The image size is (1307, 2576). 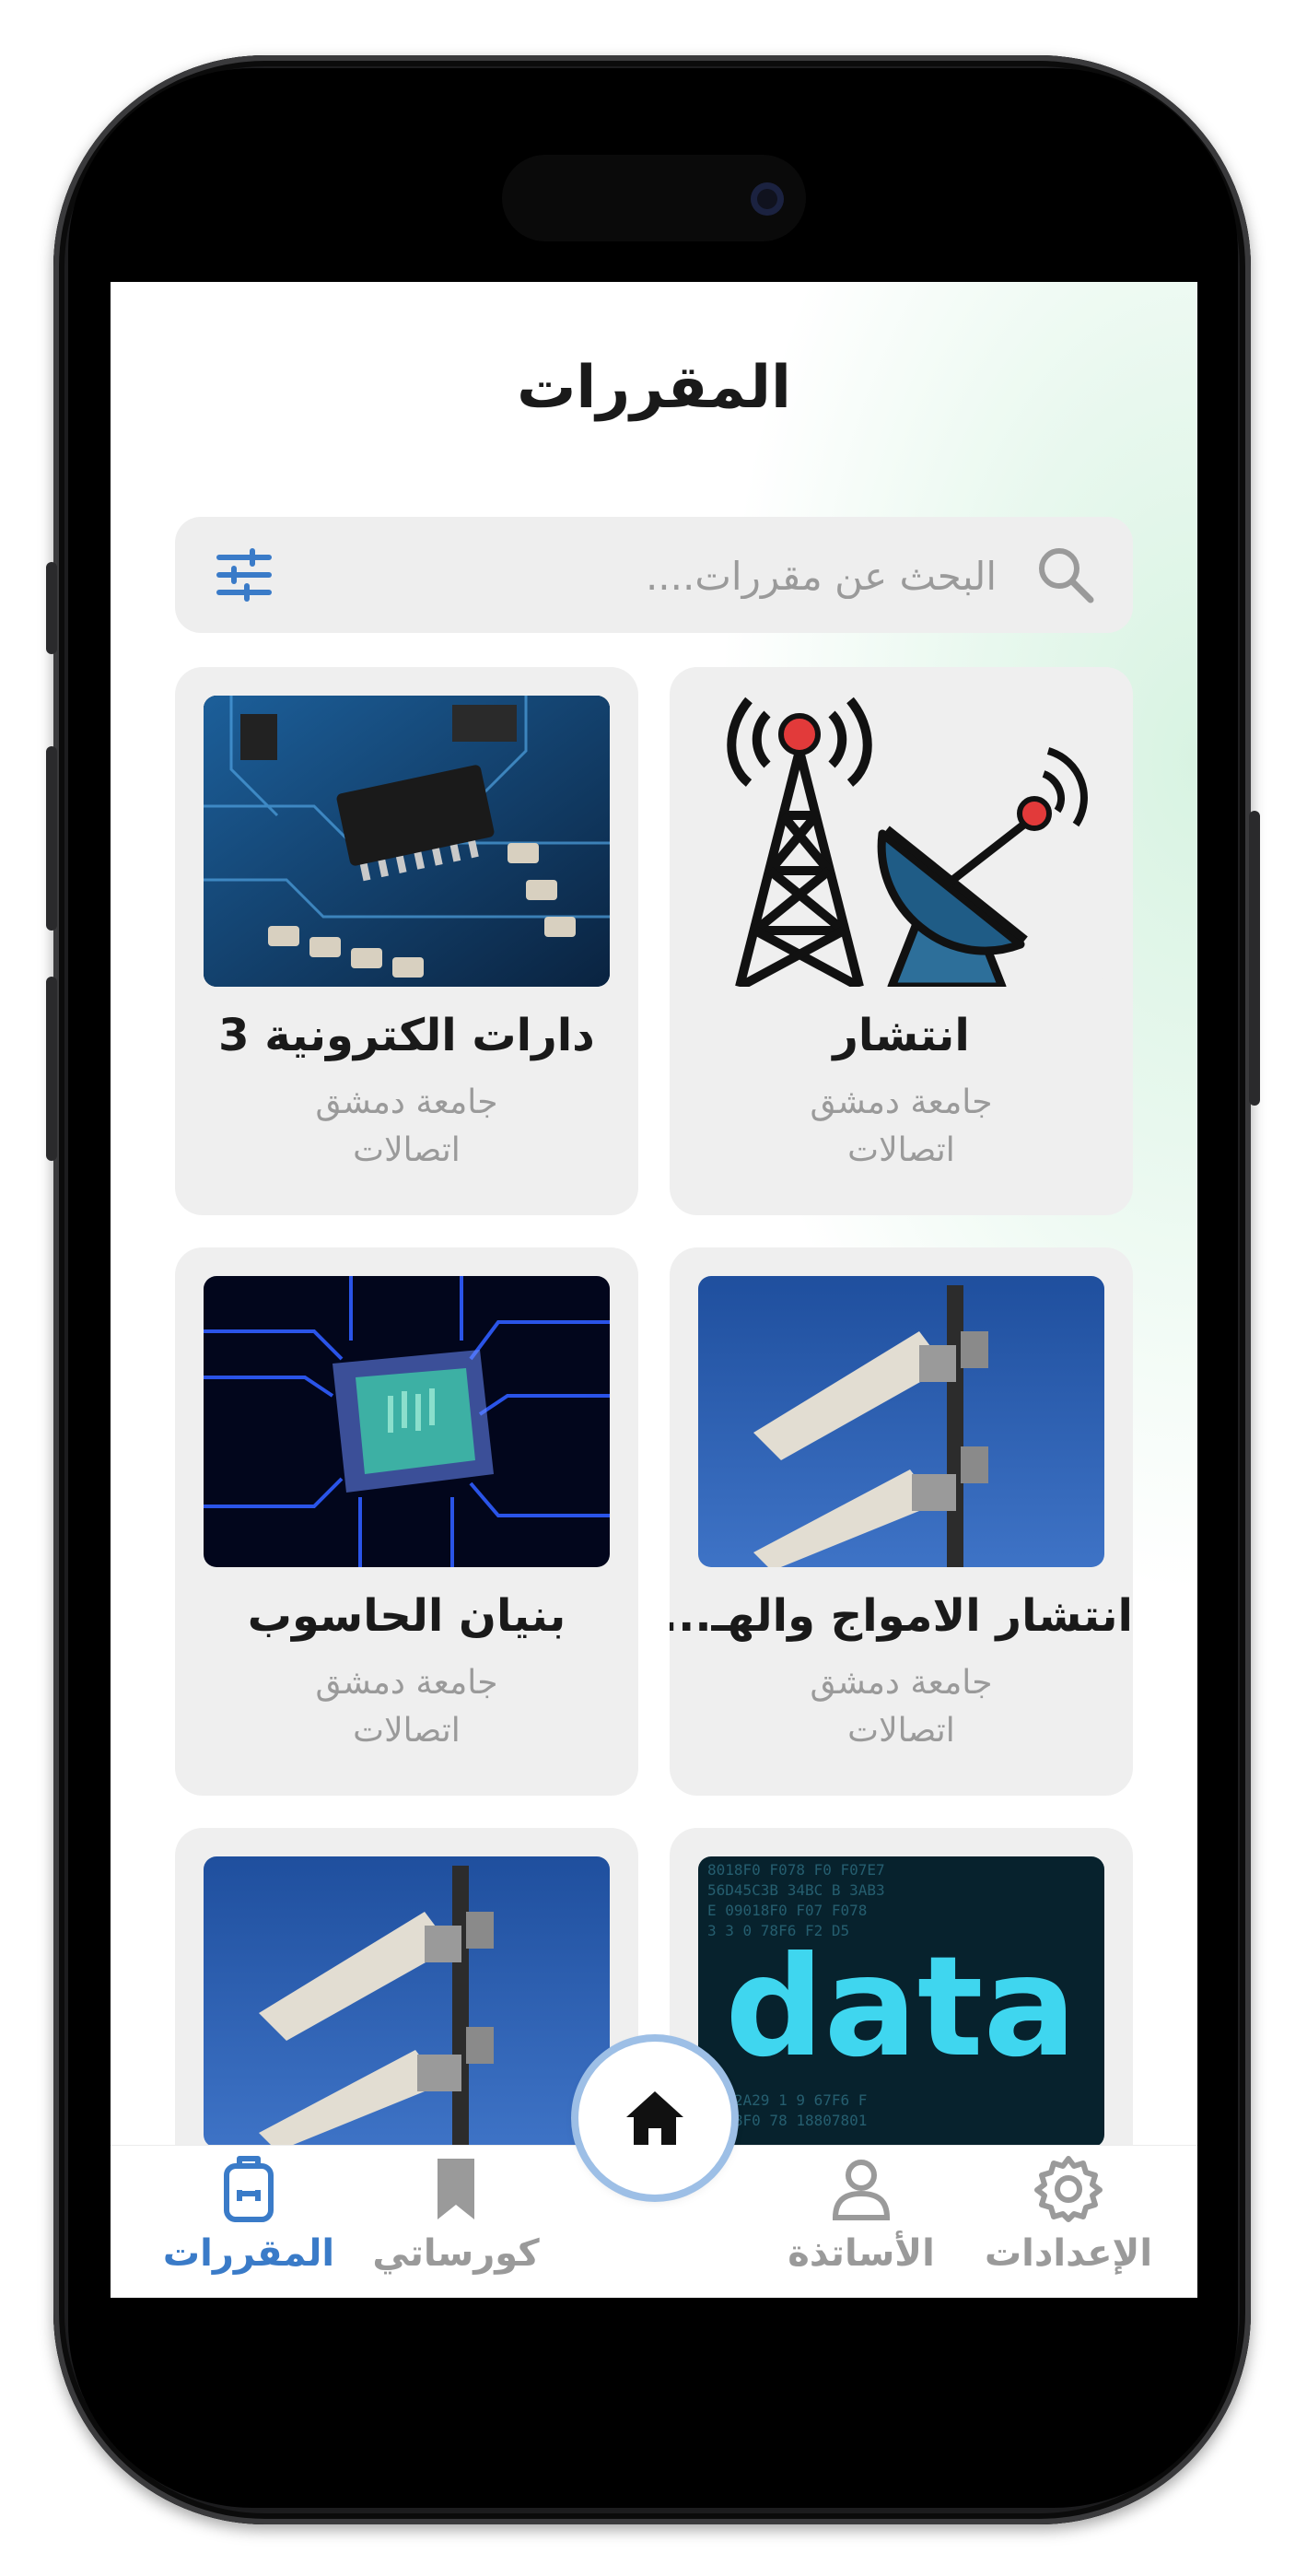 I want to click on course-card: بنيان الحاسوب جامعة دمشق اتصالات, so click(x=407, y=1521).